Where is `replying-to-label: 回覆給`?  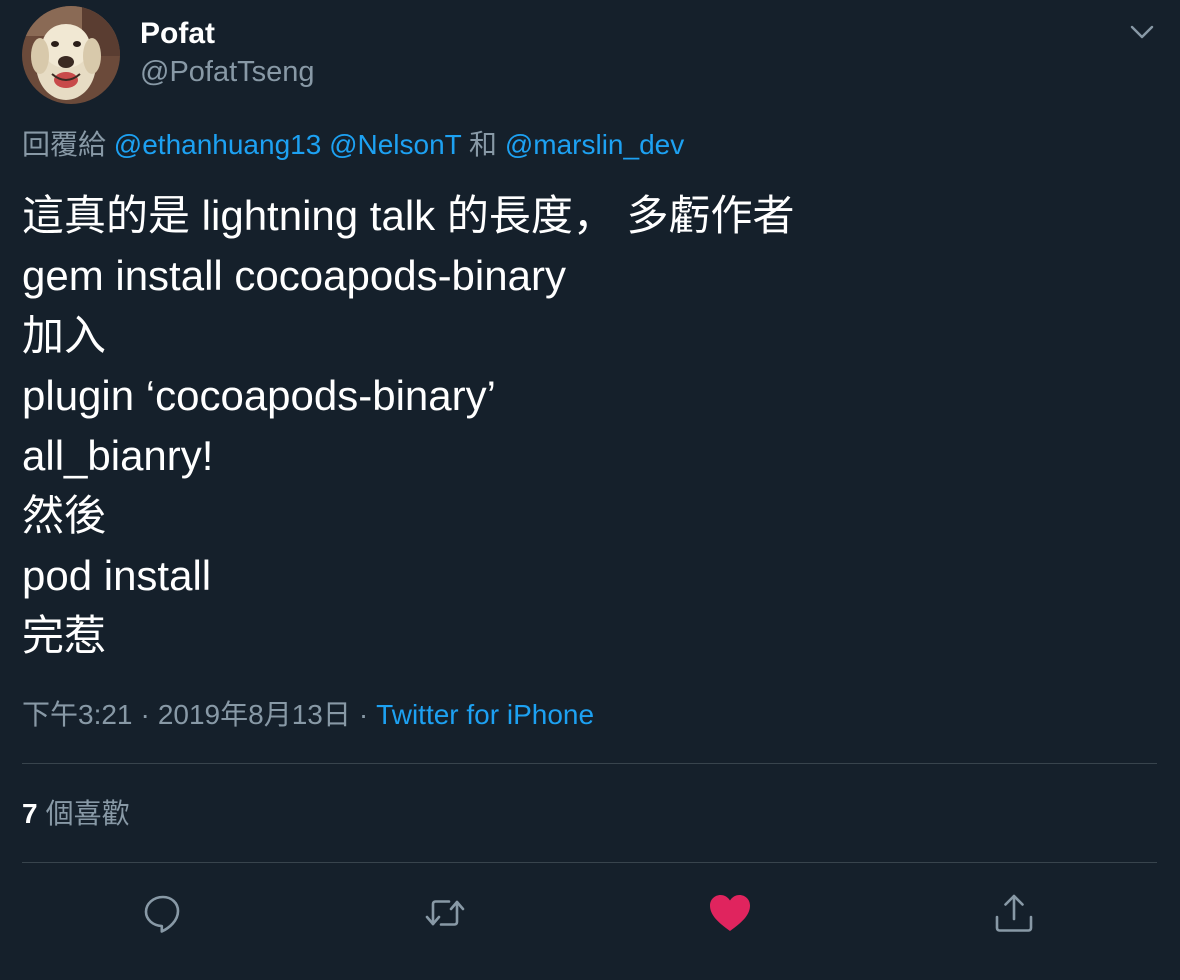 replying-to-label: 回覆給 is located at coordinates (64, 144).